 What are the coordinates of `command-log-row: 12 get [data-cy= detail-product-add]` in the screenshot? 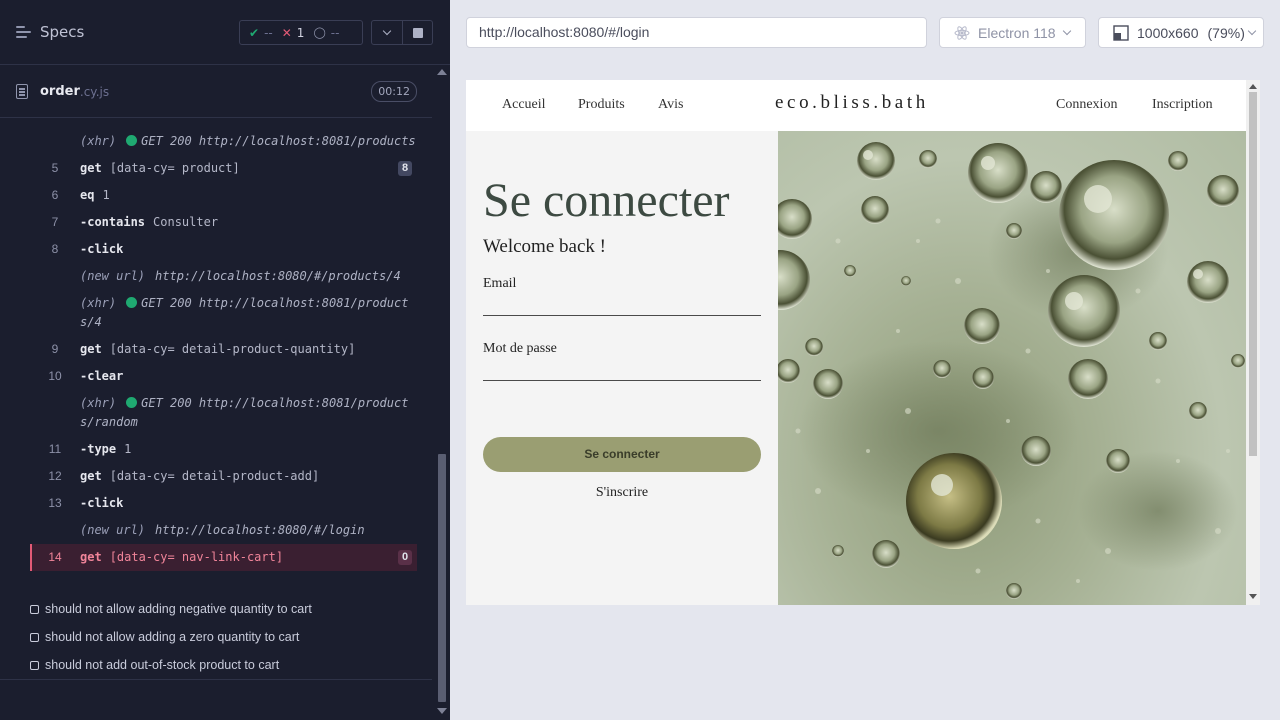 It's located at (223, 476).